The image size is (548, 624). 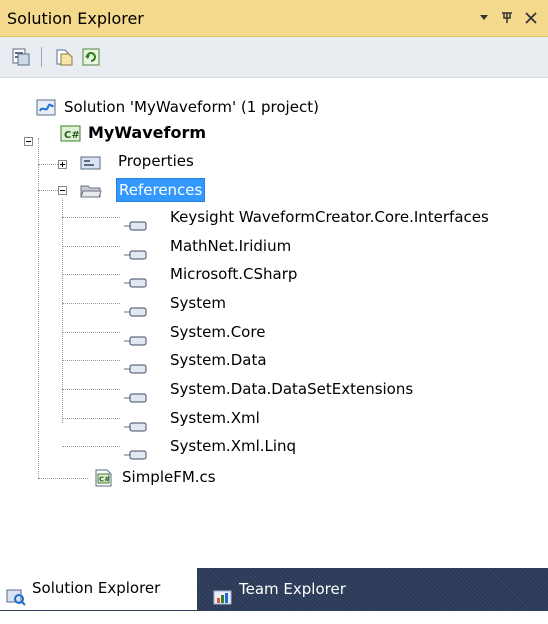 I want to click on solution-explorer-tab-icon, so click(x=16, y=601).